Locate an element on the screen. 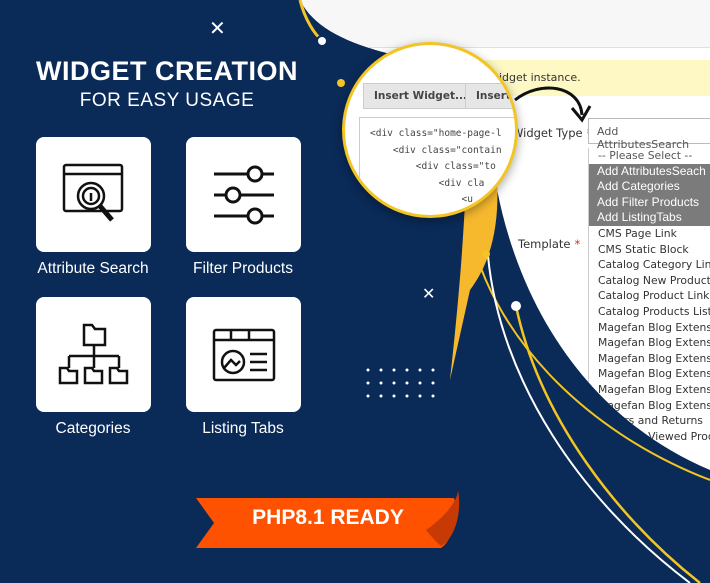 The height and width of the screenshot is (583, 710). code-line: <div class="contain is located at coordinates (436, 150).